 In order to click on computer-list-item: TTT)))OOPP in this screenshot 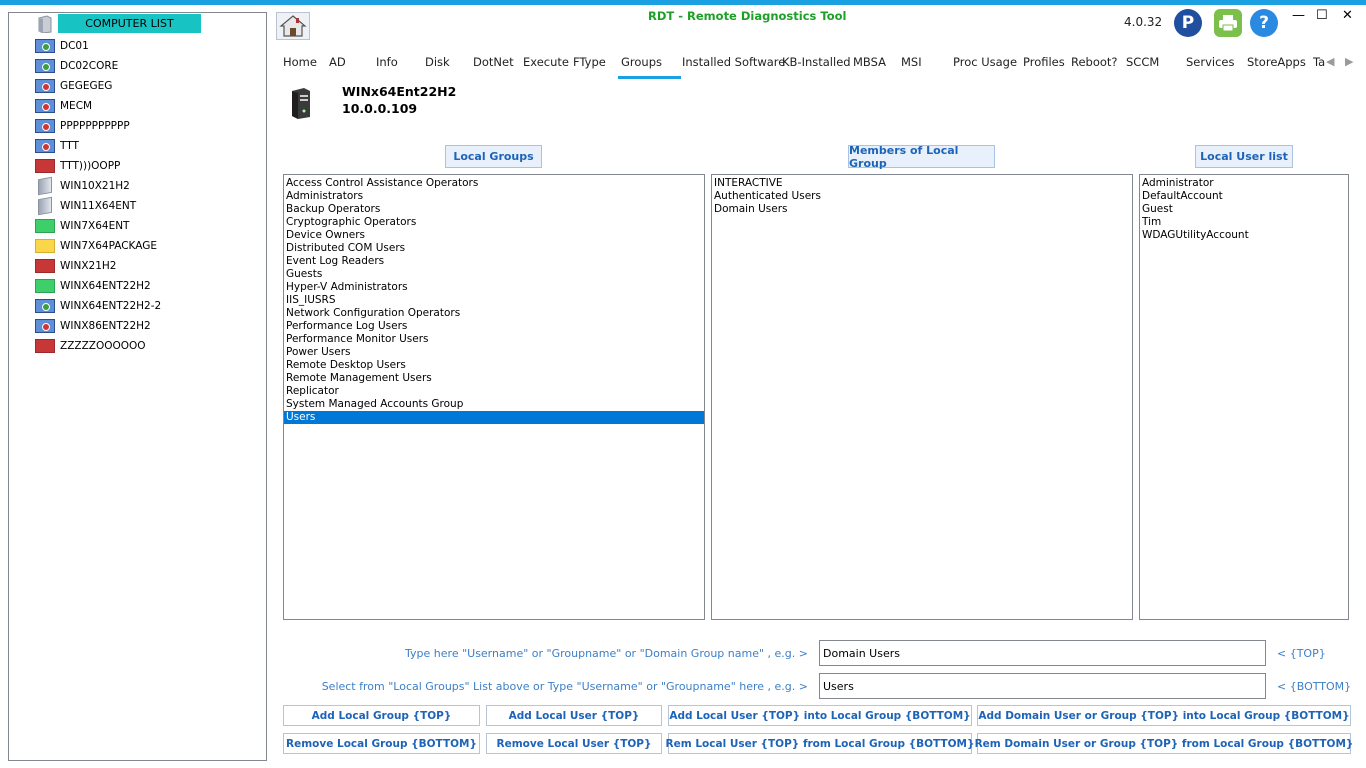, I will do `click(98, 166)`.